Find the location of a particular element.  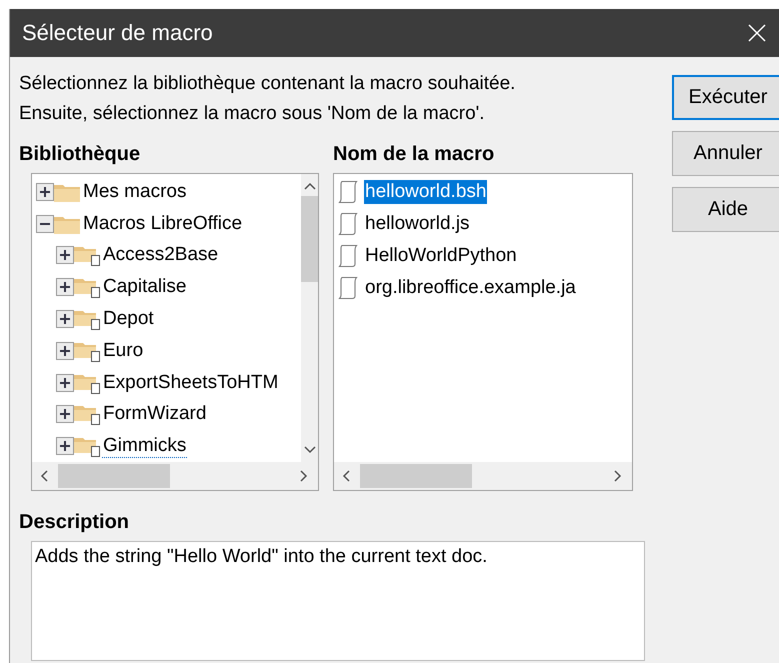

window-title: Sélecteur de macro is located at coordinates (117, 33).